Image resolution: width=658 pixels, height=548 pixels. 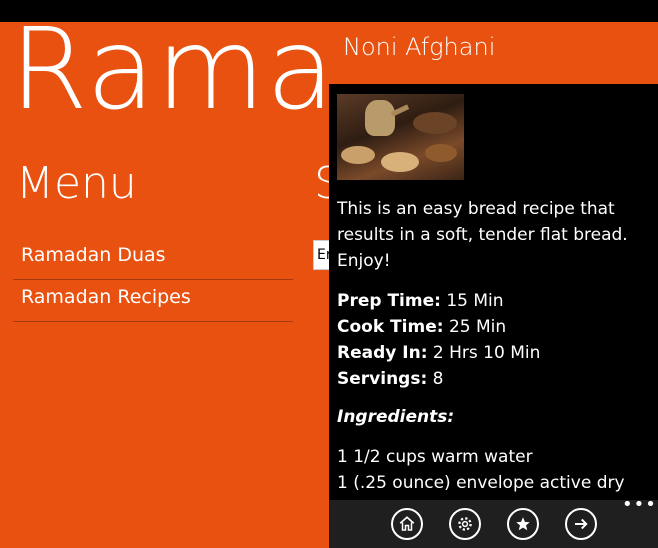 I want to click on servings-value: 8, so click(x=438, y=379).